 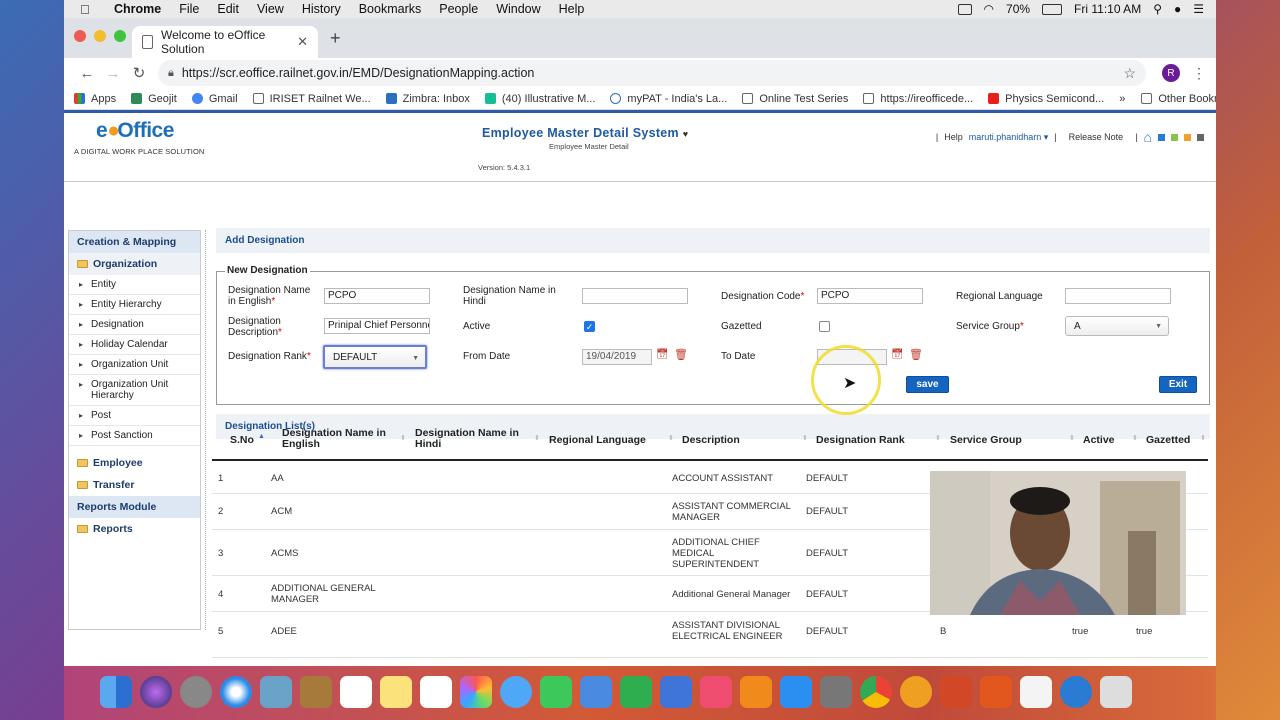 I want to click on browser-tab: Welcome to eOffice Solution ✕, so click(x=225, y=42).